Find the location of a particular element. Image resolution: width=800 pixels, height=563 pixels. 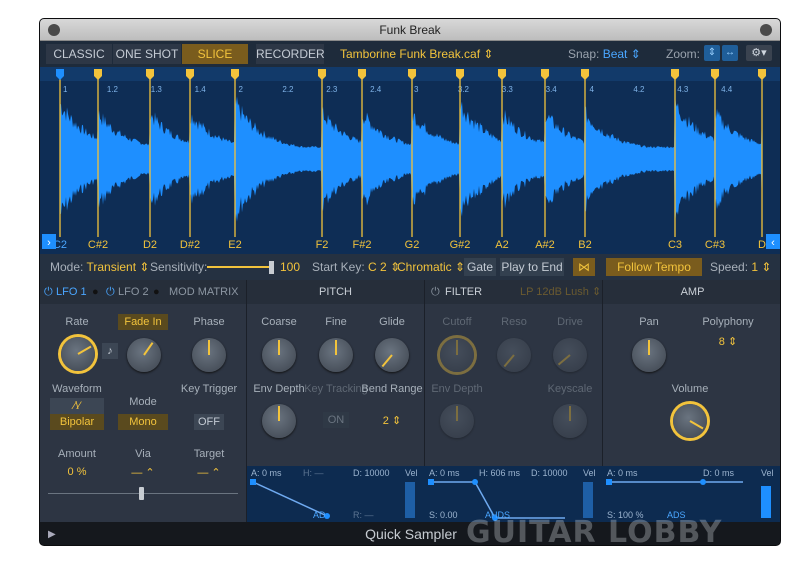

mode-value: Transient is located at coordinates (111, 267).